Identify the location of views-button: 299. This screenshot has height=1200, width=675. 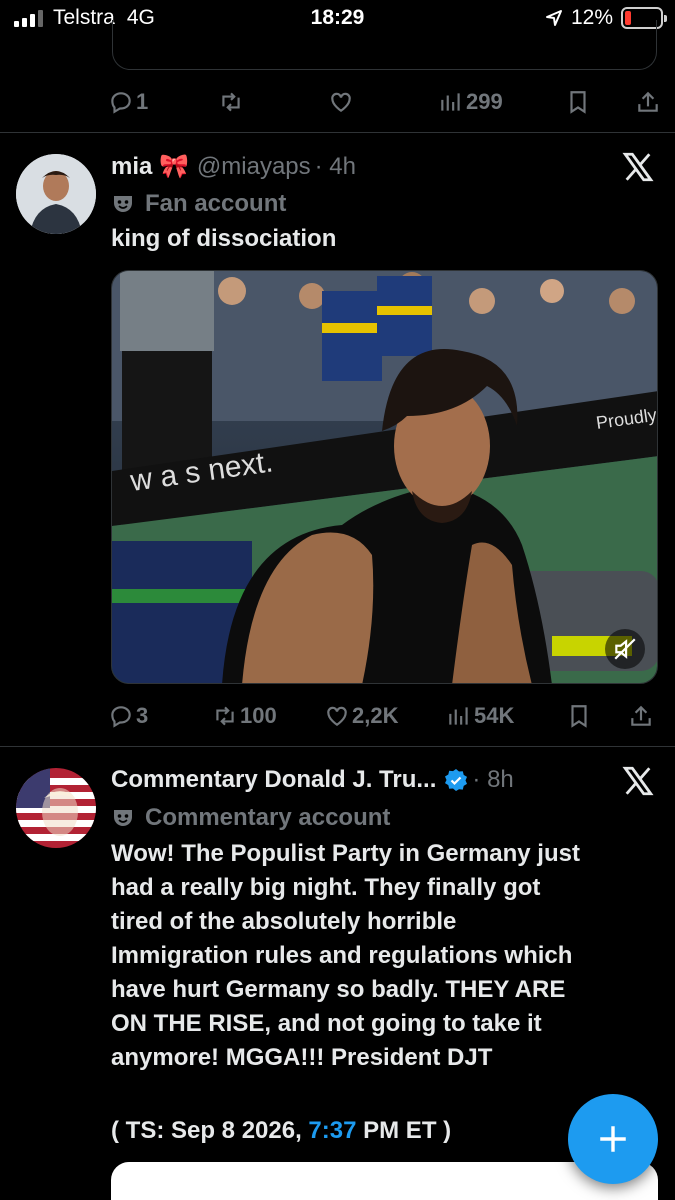
(501, 102).